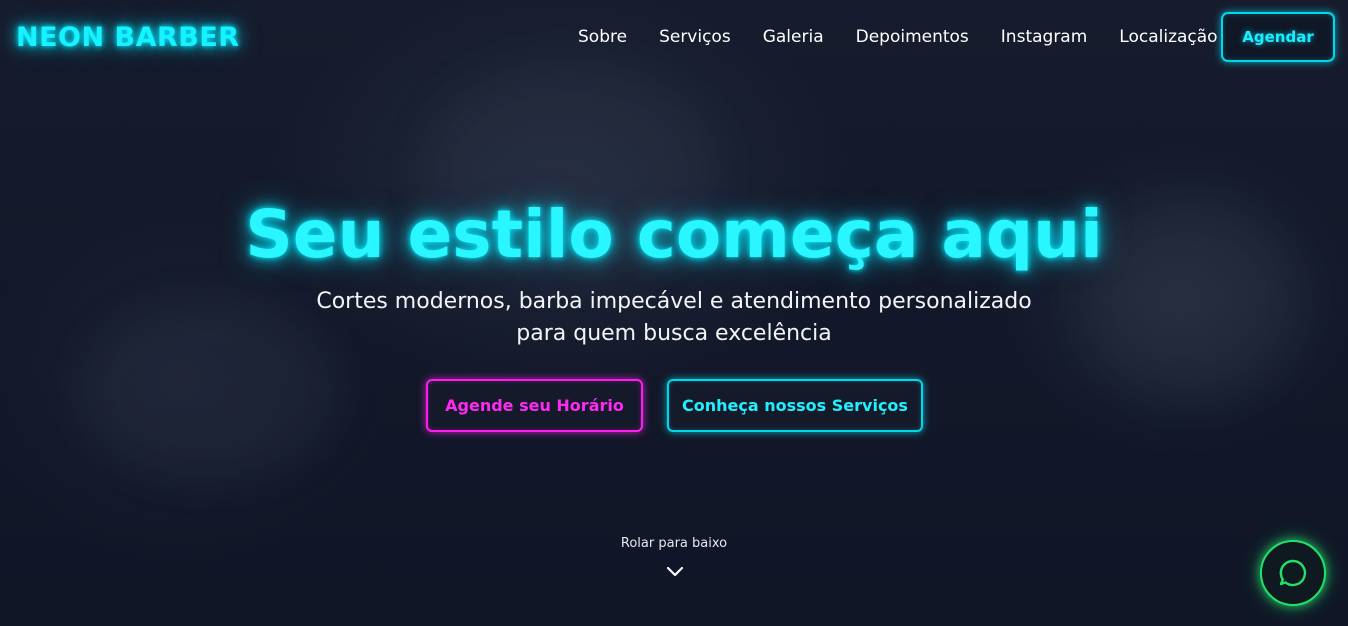 The width and height of the screenshot is (1348, 626). Describe the element at coordinates (534, 405) in the screenshot. I see `schedule-appointment-button: Agende seu Horário` at that location.